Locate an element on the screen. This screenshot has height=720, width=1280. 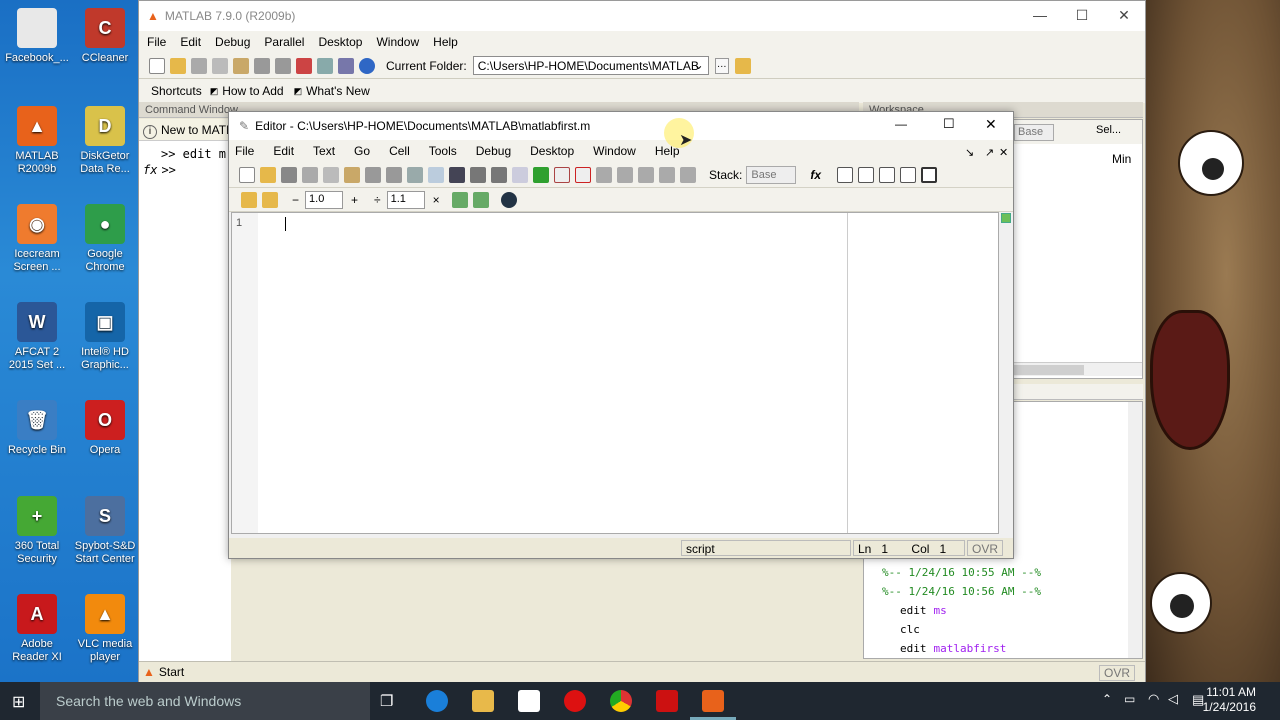
desktop-icon: A Adobe Reader XI is located at coordinates (37, 629).